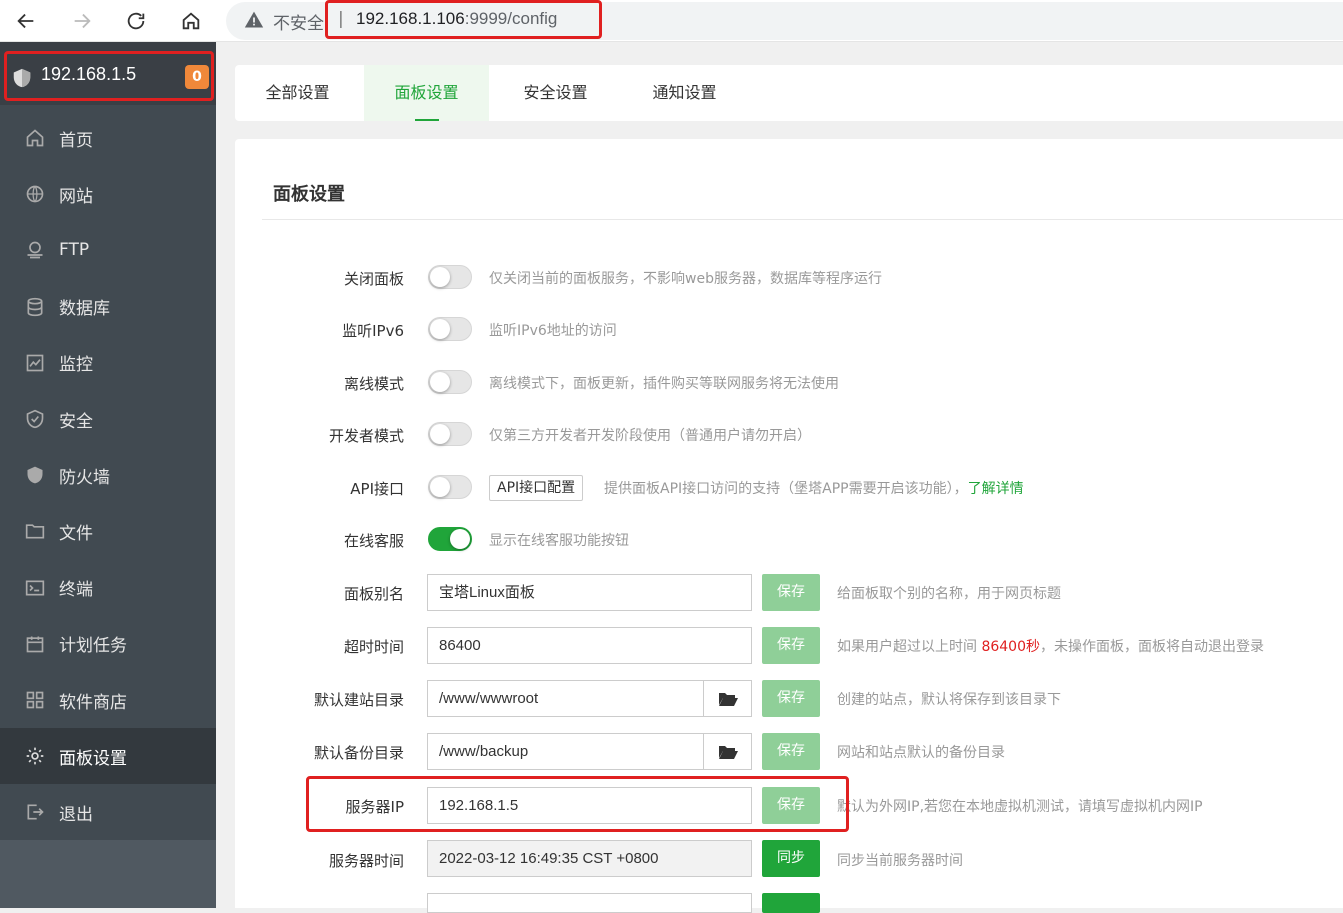  I want to click on url-path: :9999/config, so click(511, 18).